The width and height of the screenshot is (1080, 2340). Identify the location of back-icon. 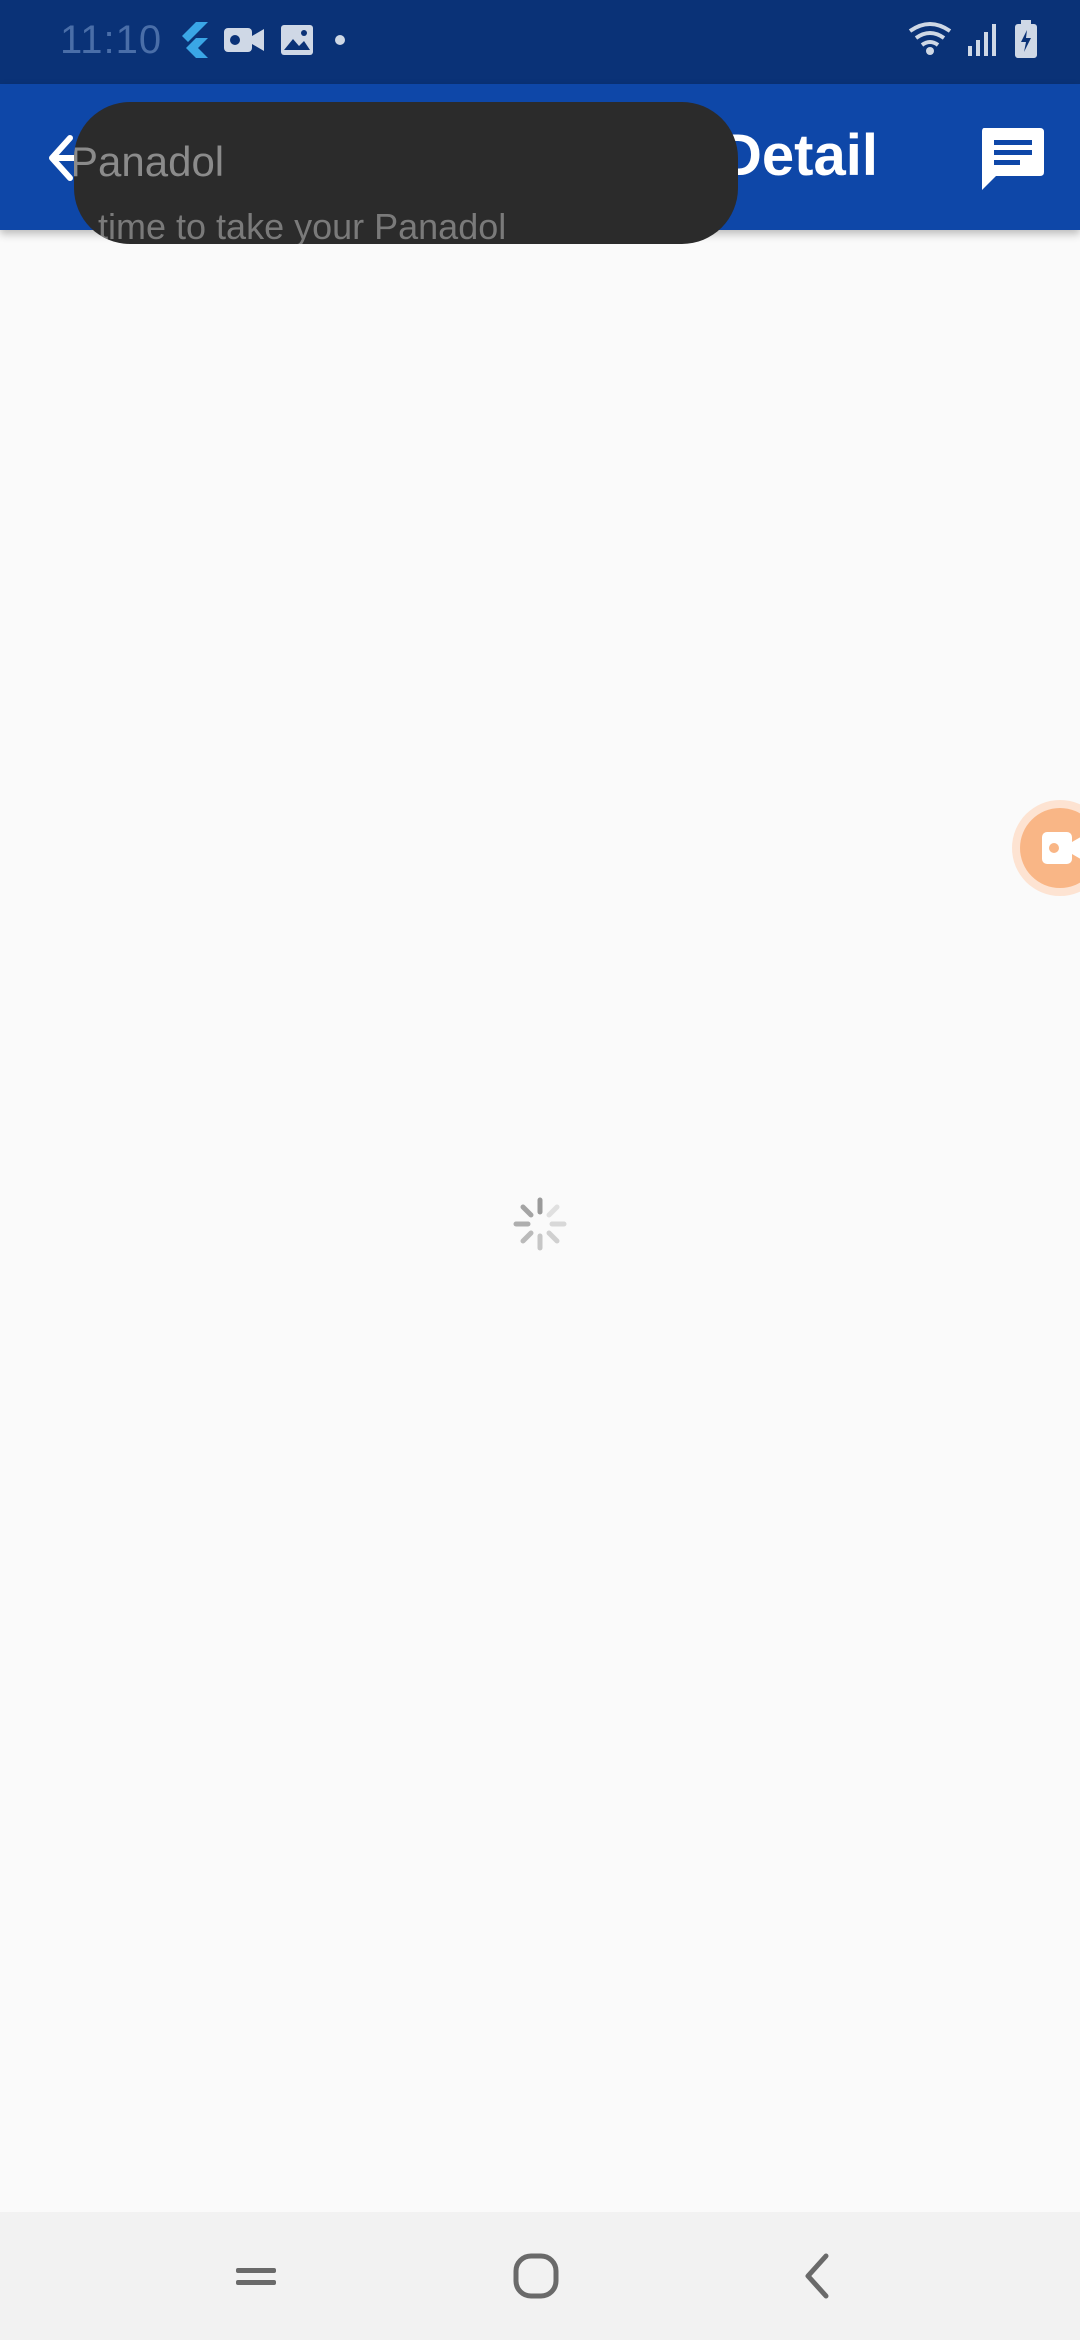
(817, 2276).